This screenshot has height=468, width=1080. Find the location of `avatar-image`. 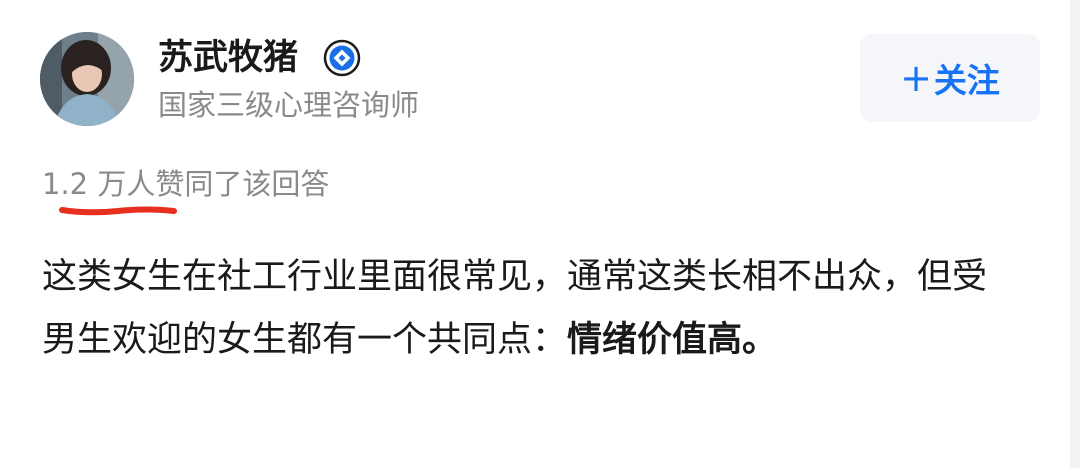

avatar-image is located at coordinates (87, 79).